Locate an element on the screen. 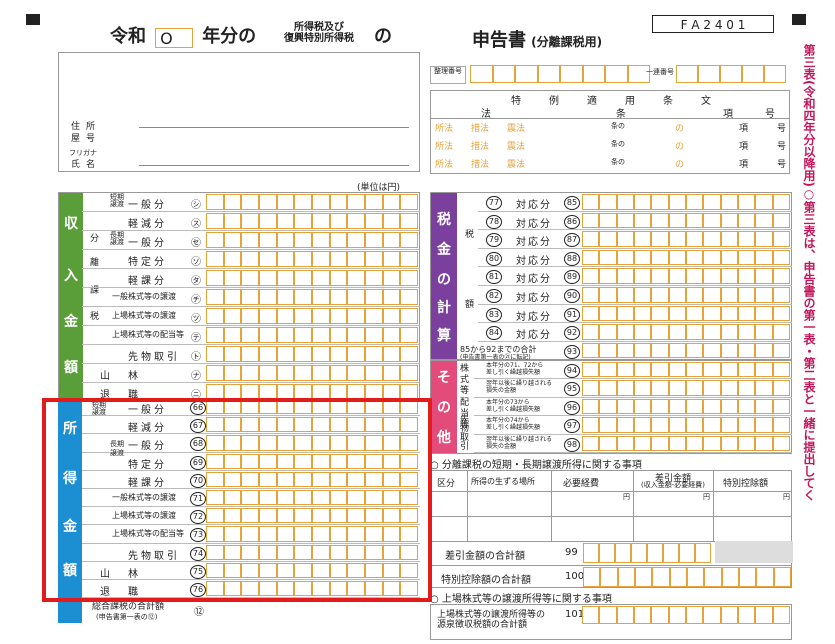 The width and height of the screenshot is (835, 644). year-input: O is located at coordinates (174, 37).